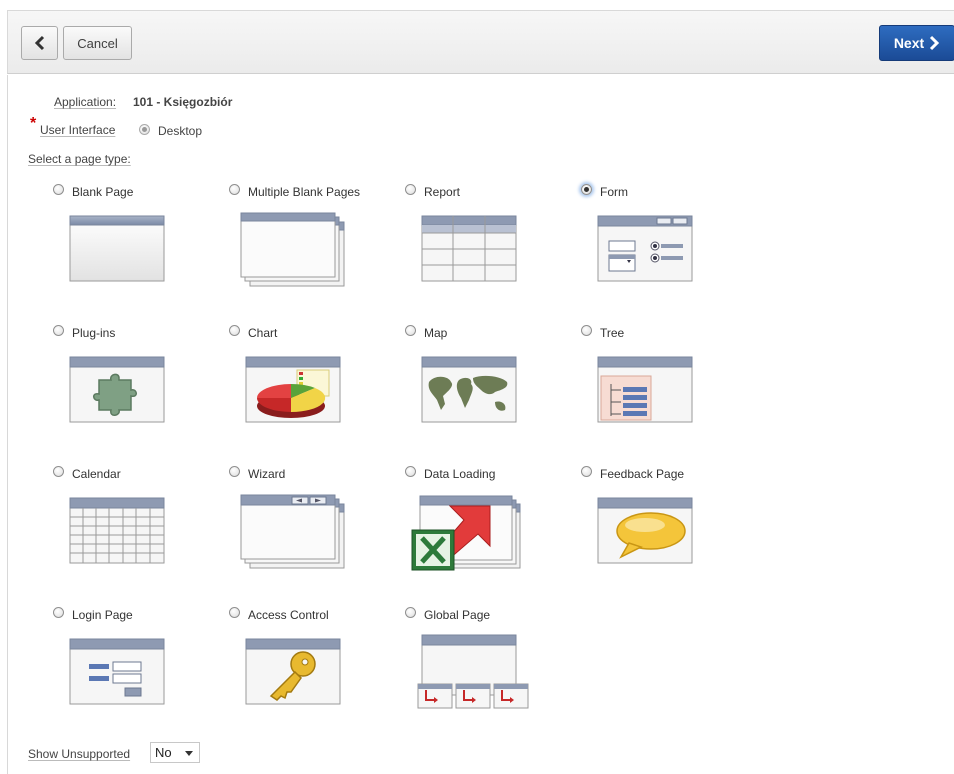 The width and height of the screenshot is (954, 774). What do you see at coordinates (144, 129) in the screenshot?
I see `desktop-radio` at bounding box center [144, 129].